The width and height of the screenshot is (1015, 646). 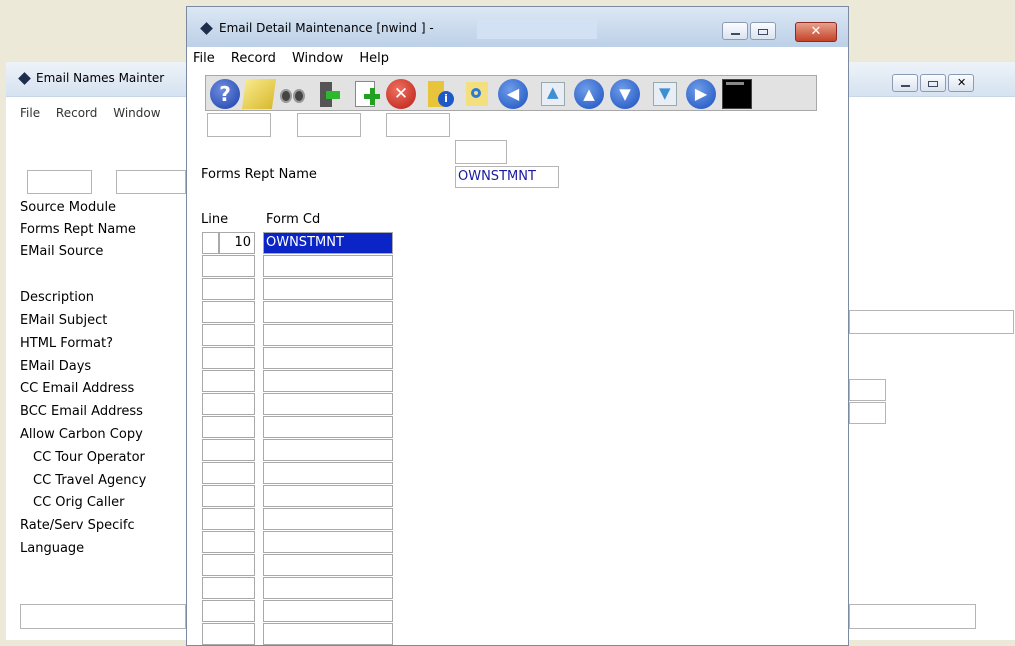 I want to click on last-record-icon: ▶, so click(x=701, y=94).